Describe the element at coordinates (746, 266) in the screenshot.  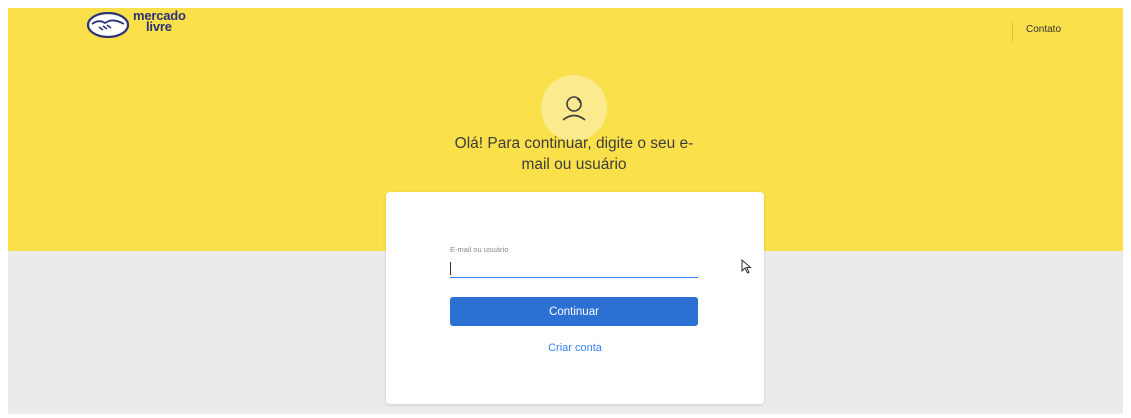
I see `mouse-pointer-icon` at that location.